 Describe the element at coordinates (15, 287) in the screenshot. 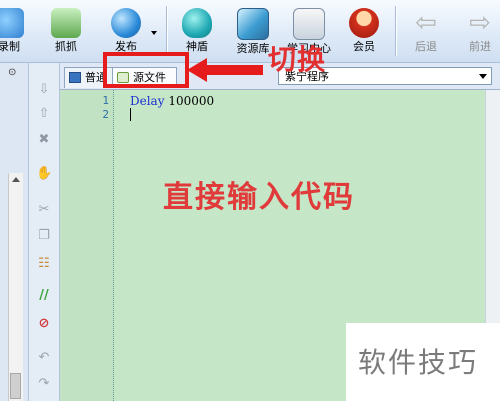

I see `project-panel-scrollbar` at that location.